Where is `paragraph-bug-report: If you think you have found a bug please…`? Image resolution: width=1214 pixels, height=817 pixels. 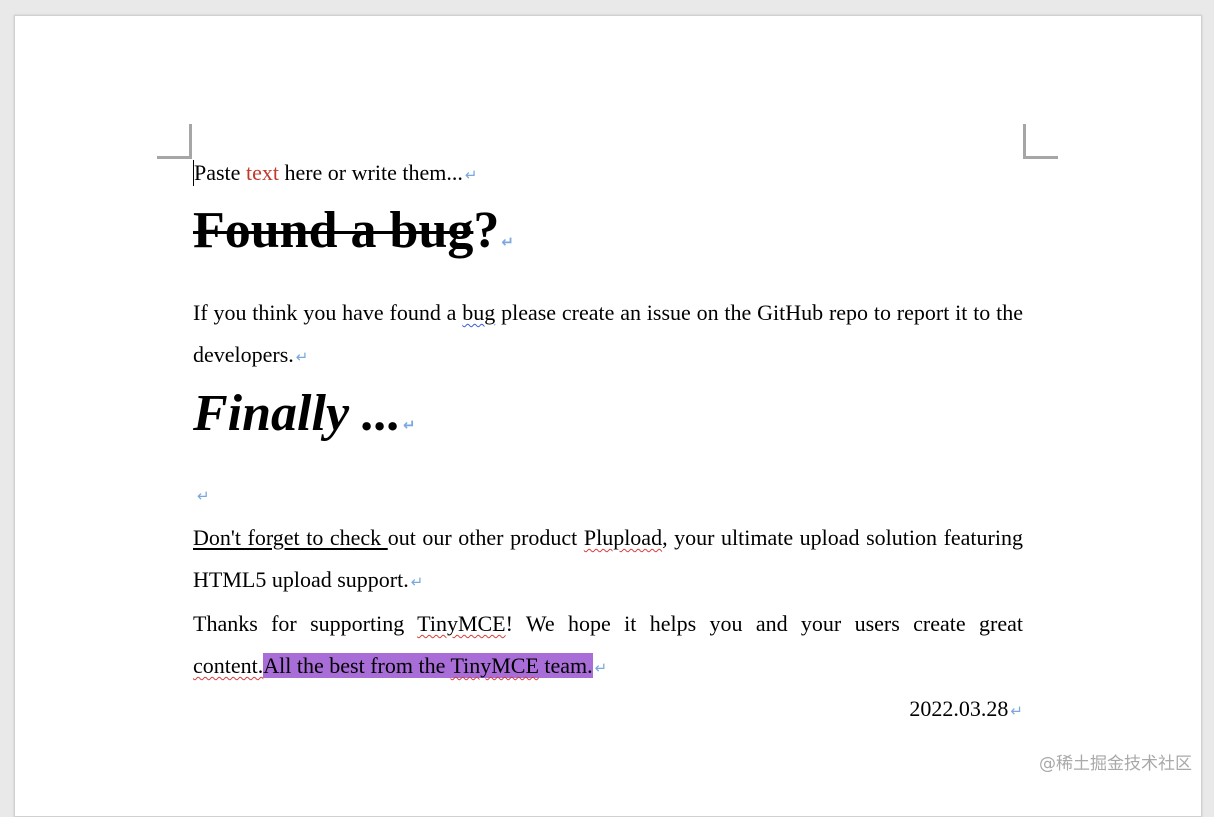
paragraph-bug-report: If you think you have found a bug please… is located at coordinates (608, 335).